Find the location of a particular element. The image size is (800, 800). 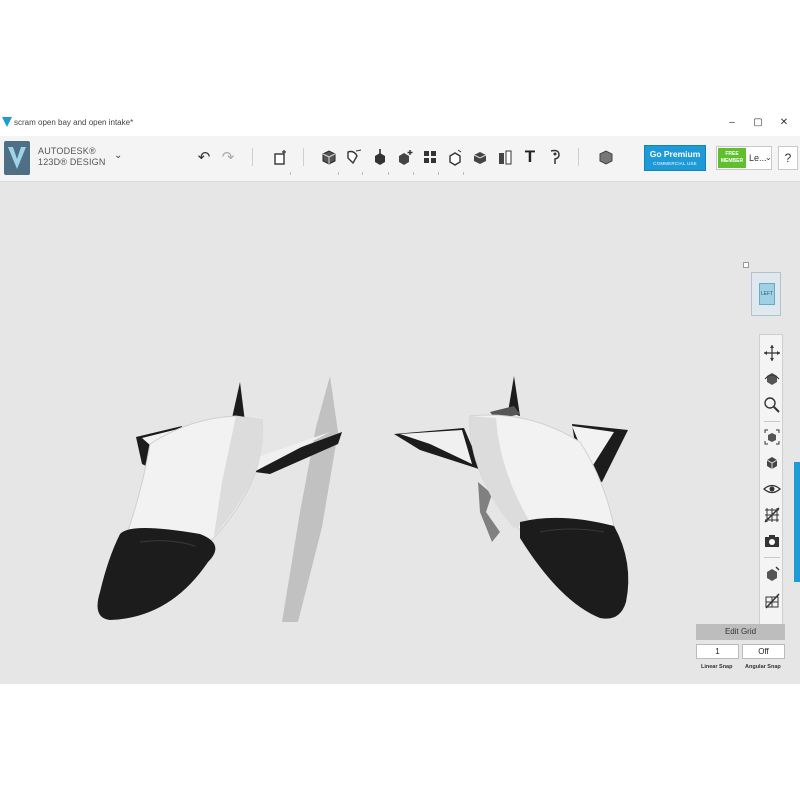

fit-icon is located at coordinates (772, 437).